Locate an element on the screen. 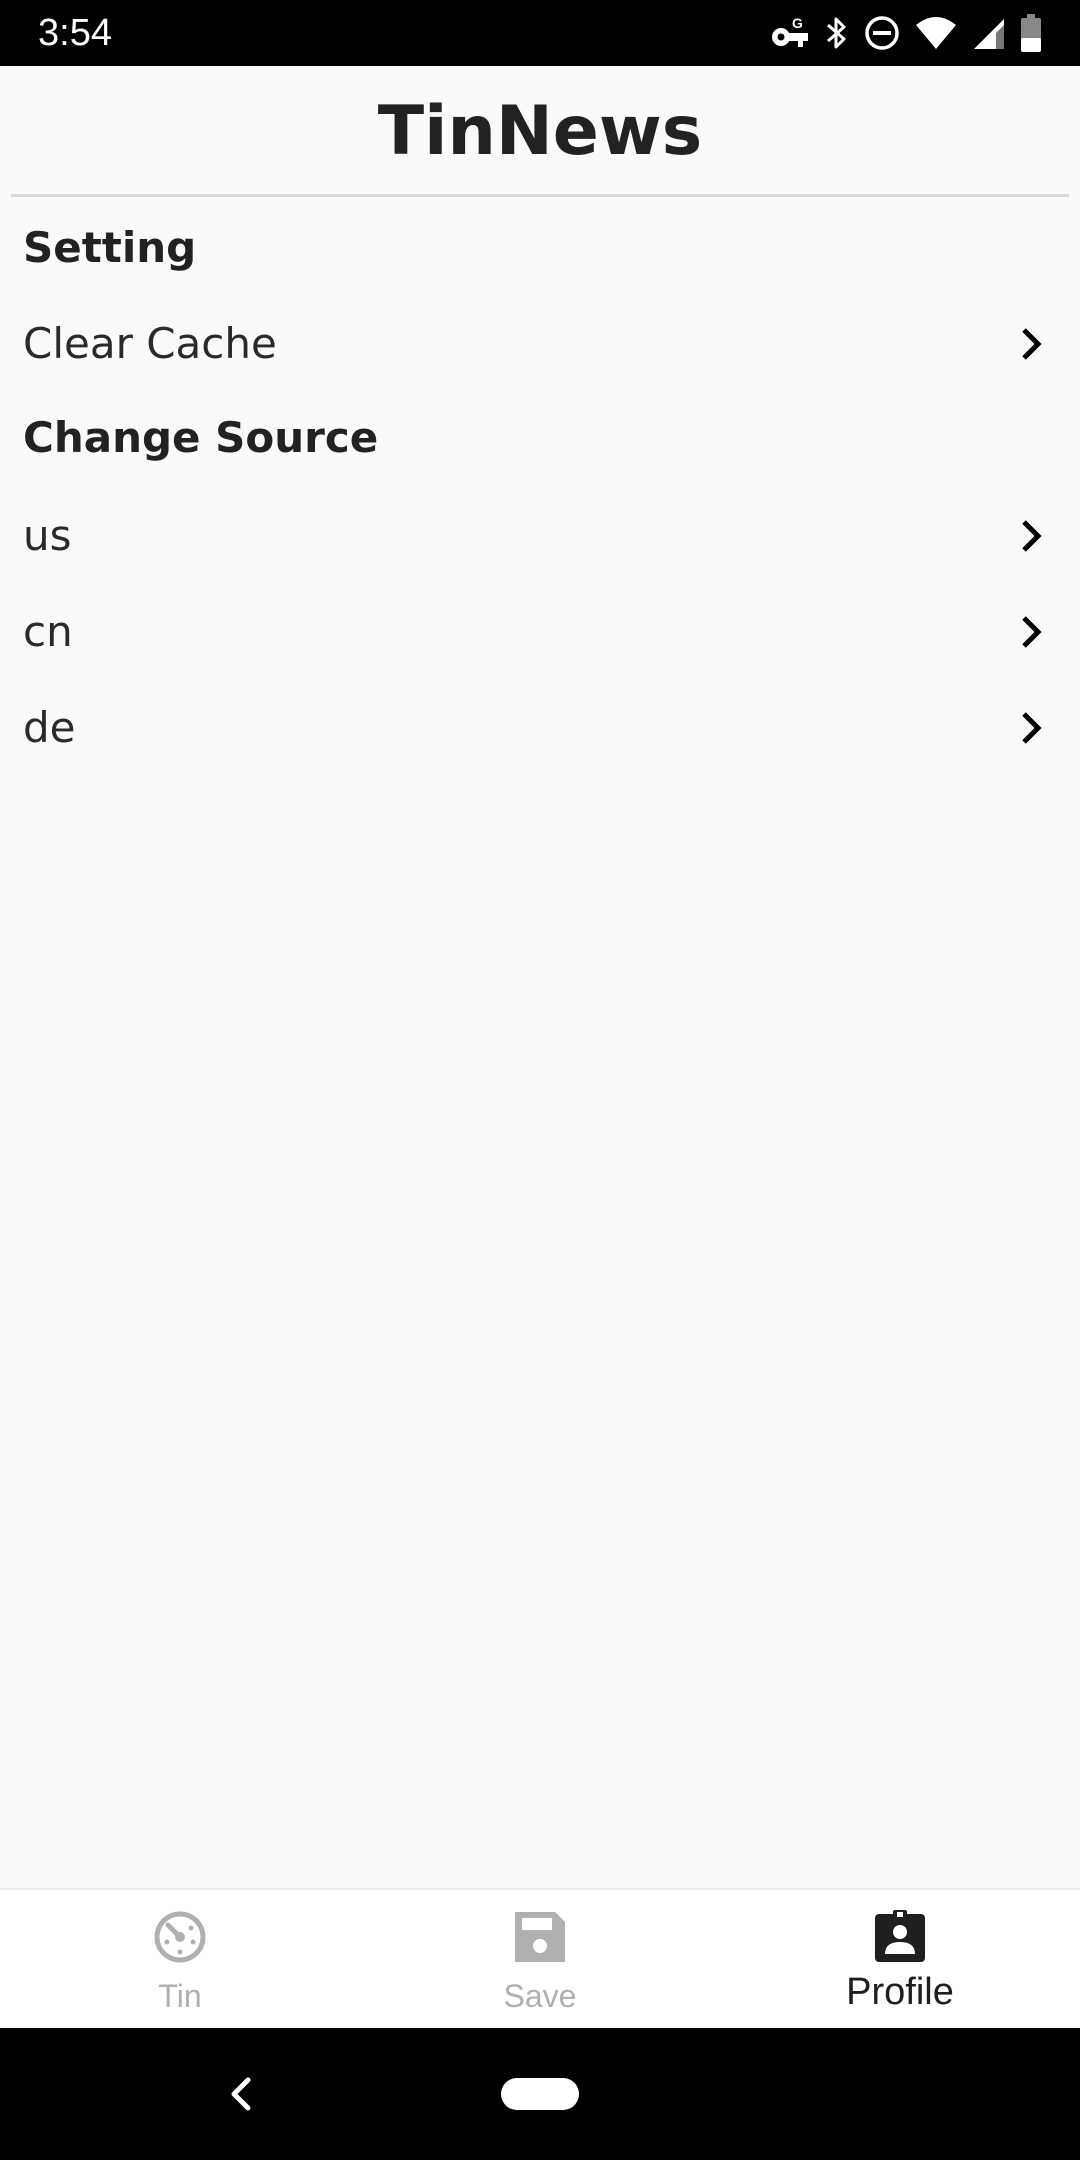 The image size is (1080, 2160). back-icon is located at coordinates (242, 2094).